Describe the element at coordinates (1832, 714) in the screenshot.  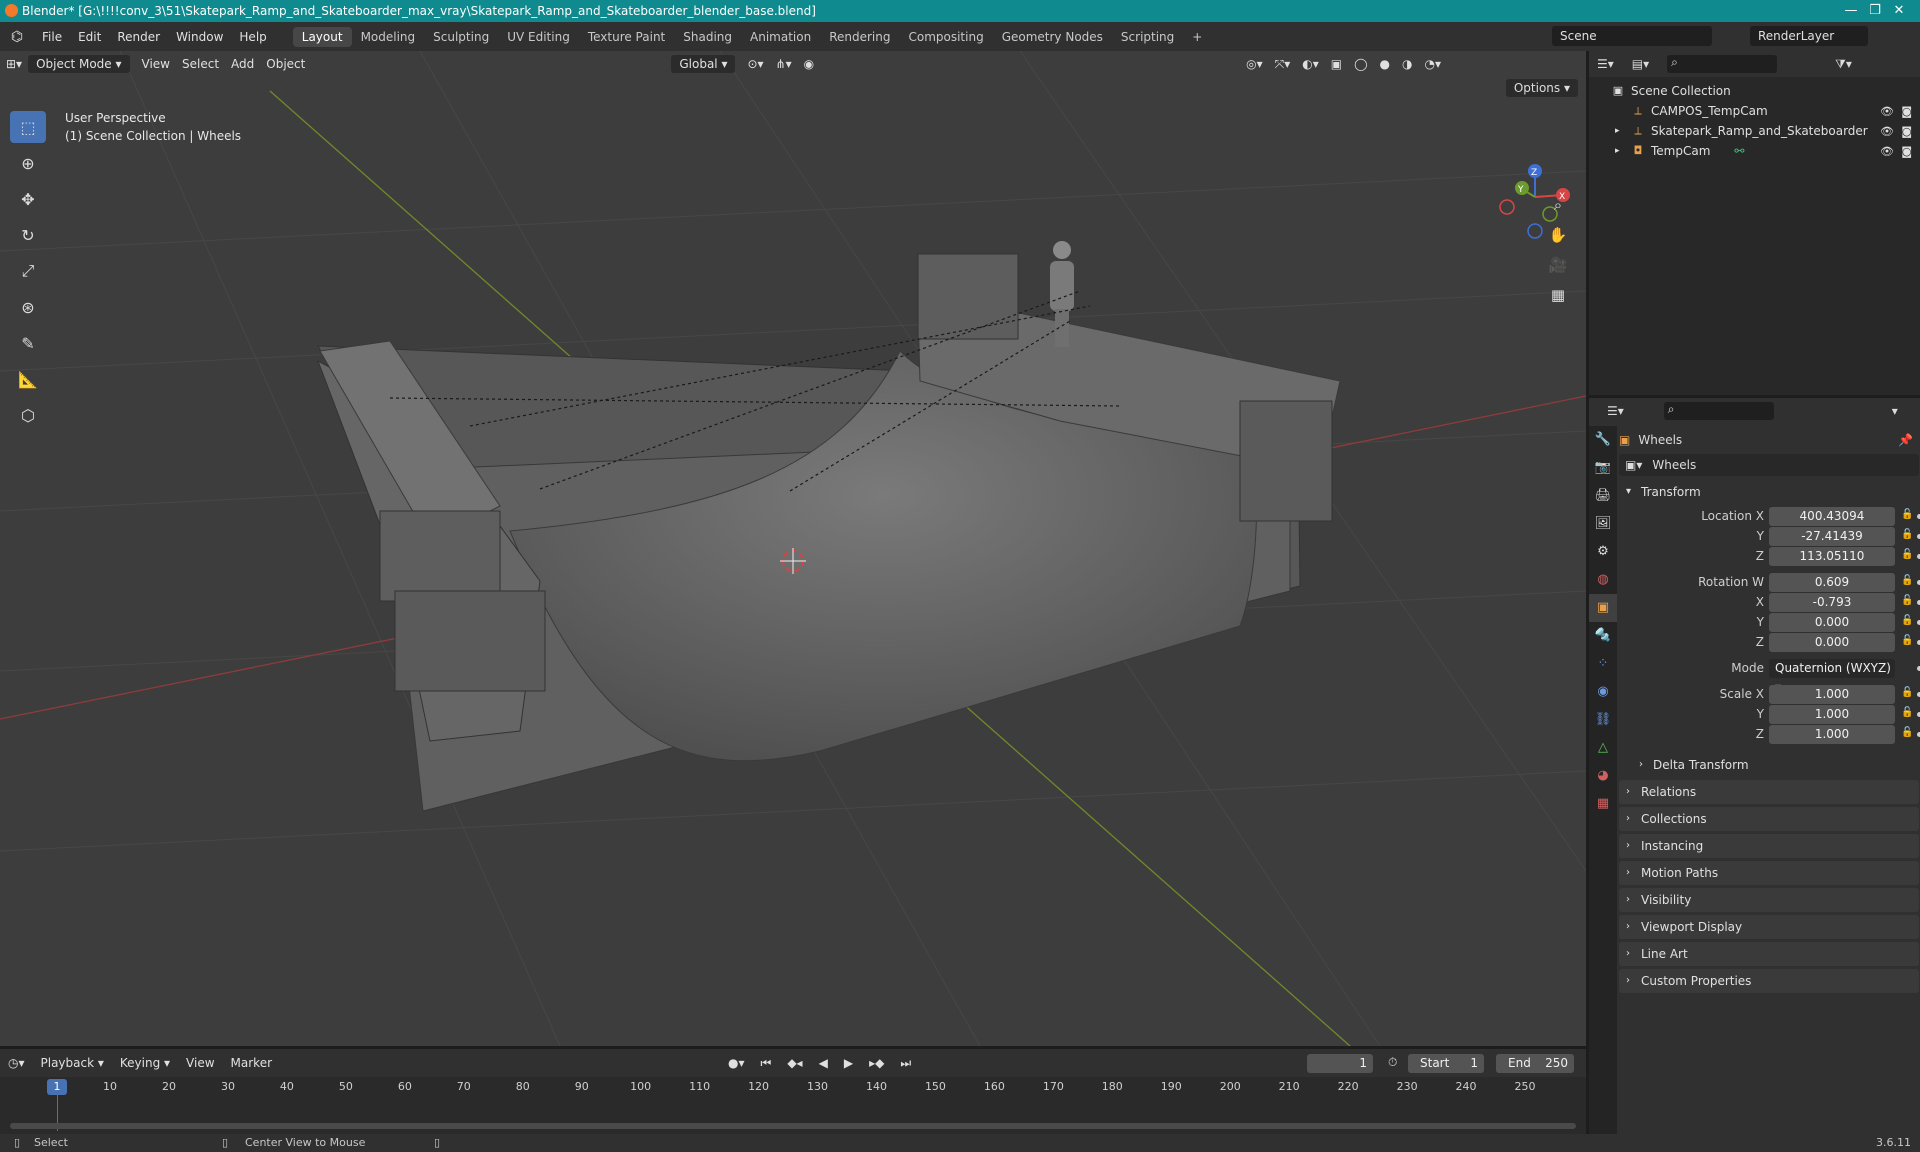
I see `scale-y-field: 1.000` at that location.